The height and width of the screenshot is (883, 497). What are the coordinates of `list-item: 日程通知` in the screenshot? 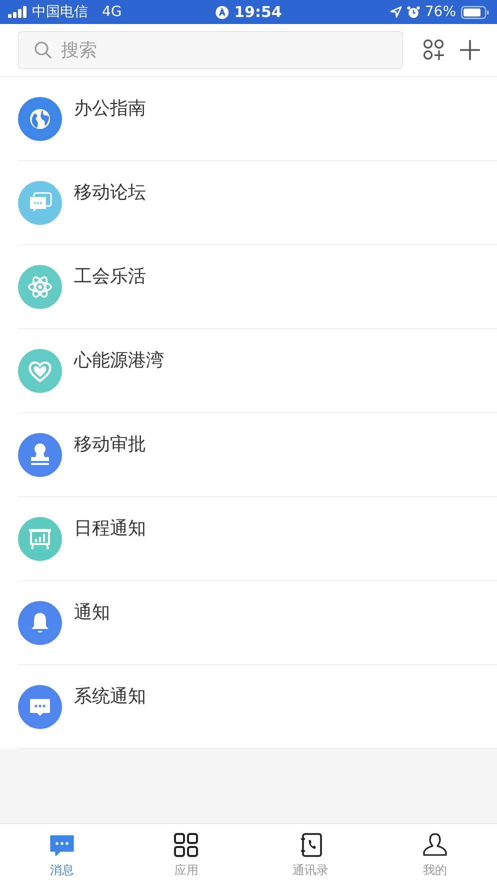 It's located at (257, 539).